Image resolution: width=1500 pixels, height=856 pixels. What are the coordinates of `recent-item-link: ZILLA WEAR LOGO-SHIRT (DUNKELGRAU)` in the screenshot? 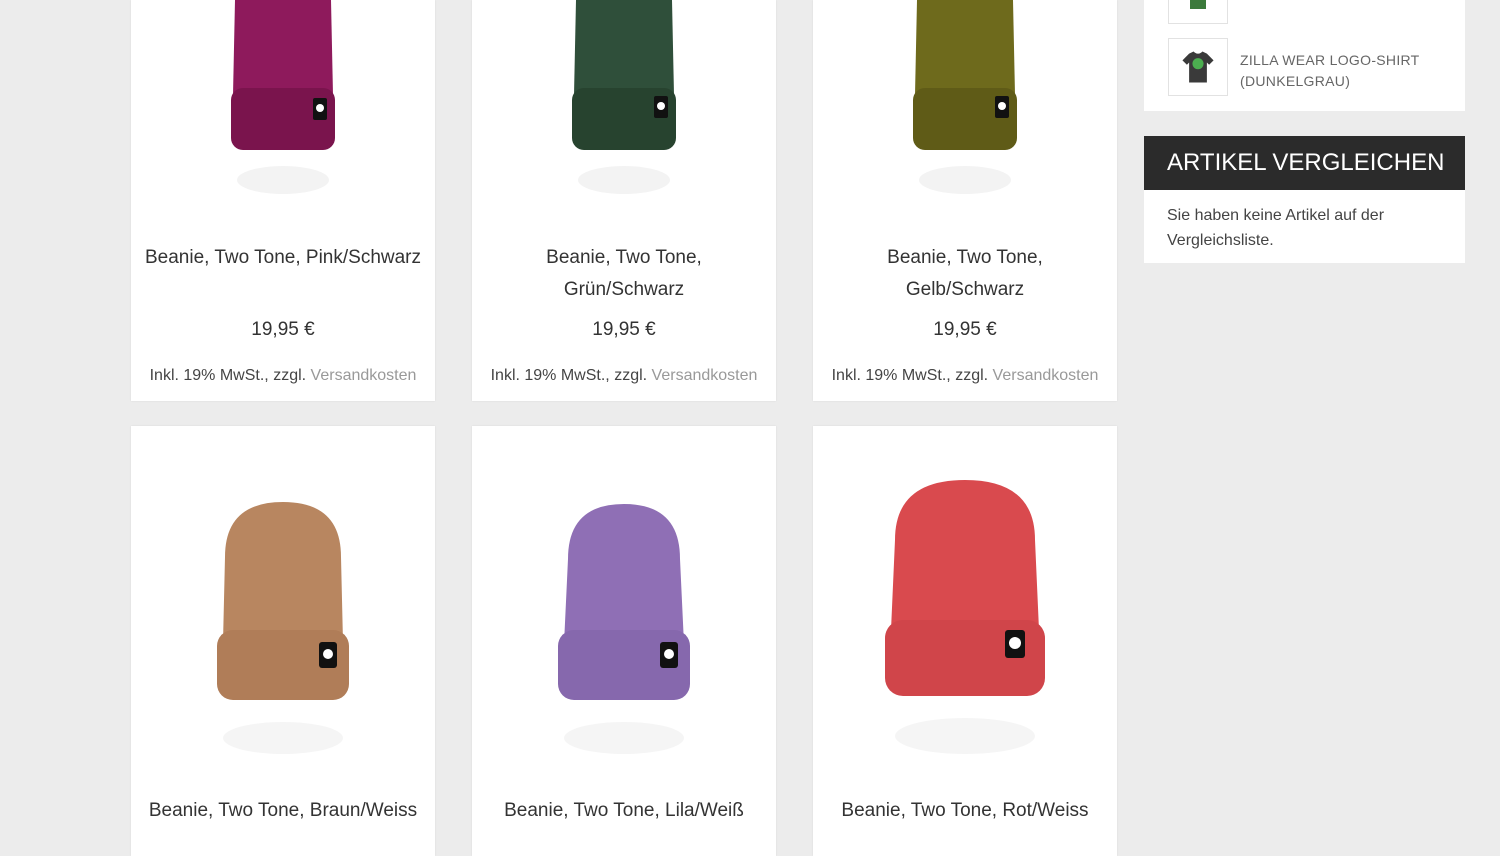 It's located at (1345, 71).